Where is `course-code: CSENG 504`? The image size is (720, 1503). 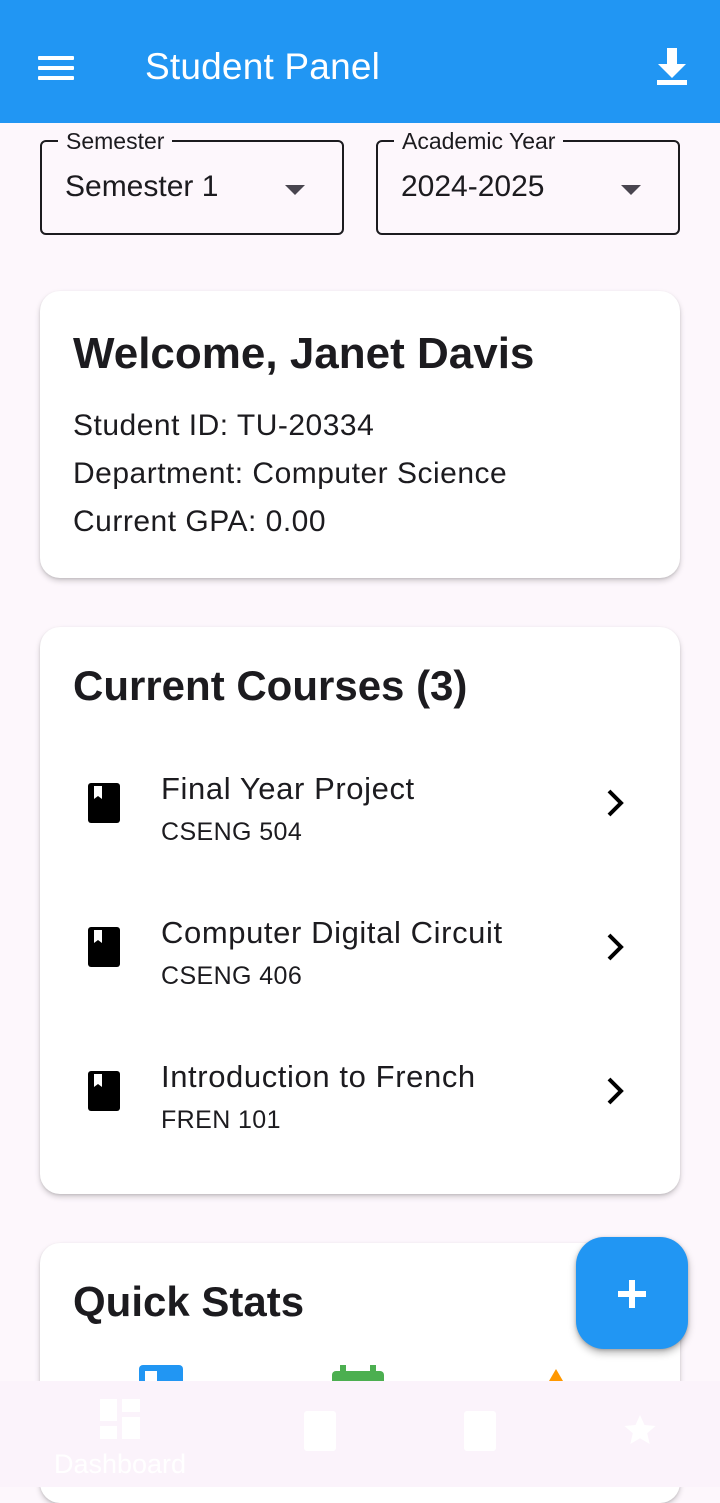
course-code: CSENG 504 is located at coordinates (232, 832).